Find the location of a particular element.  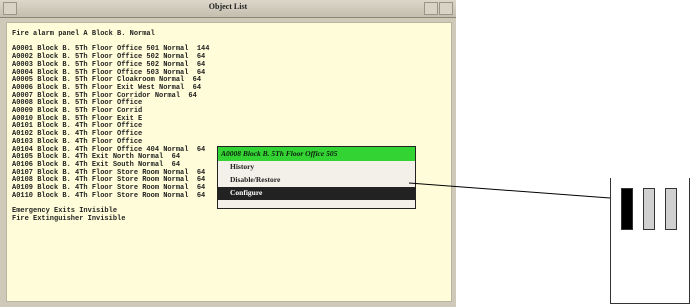

callout-line is located at coordinates (509, 190).